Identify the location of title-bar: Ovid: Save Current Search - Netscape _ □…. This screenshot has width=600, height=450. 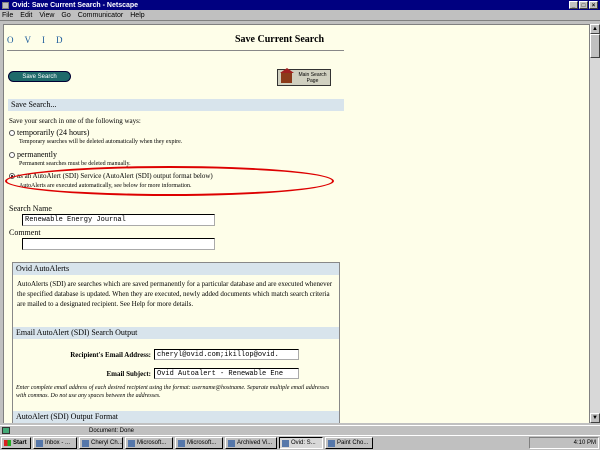
(300, 5).